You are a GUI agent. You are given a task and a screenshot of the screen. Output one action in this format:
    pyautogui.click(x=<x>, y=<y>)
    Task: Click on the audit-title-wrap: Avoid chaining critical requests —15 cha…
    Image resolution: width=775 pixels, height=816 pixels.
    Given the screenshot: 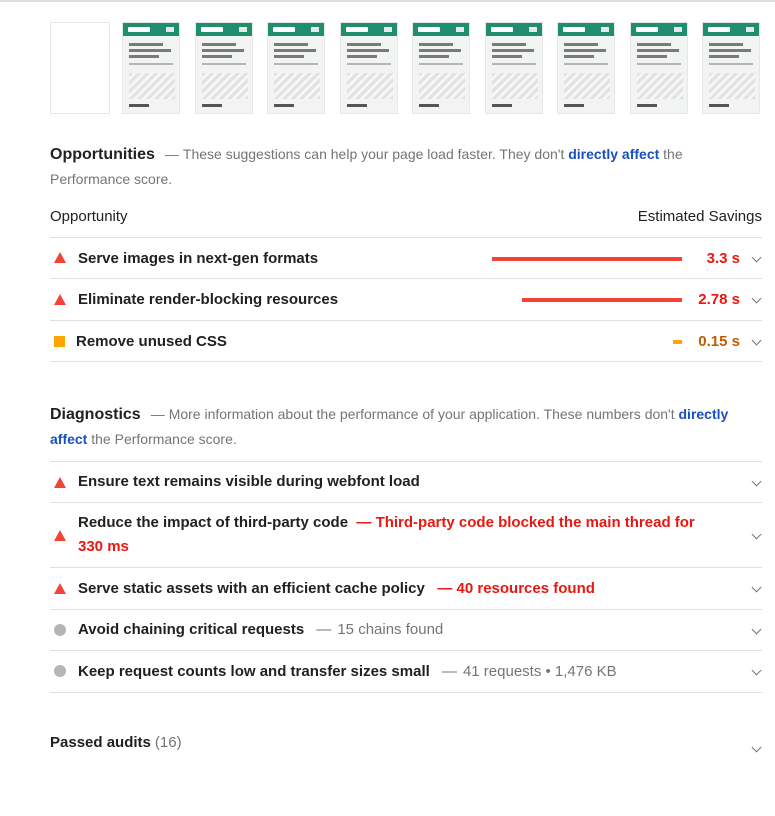 What is the action you would take?
    pyautogui.click(x=260, y=629)
    